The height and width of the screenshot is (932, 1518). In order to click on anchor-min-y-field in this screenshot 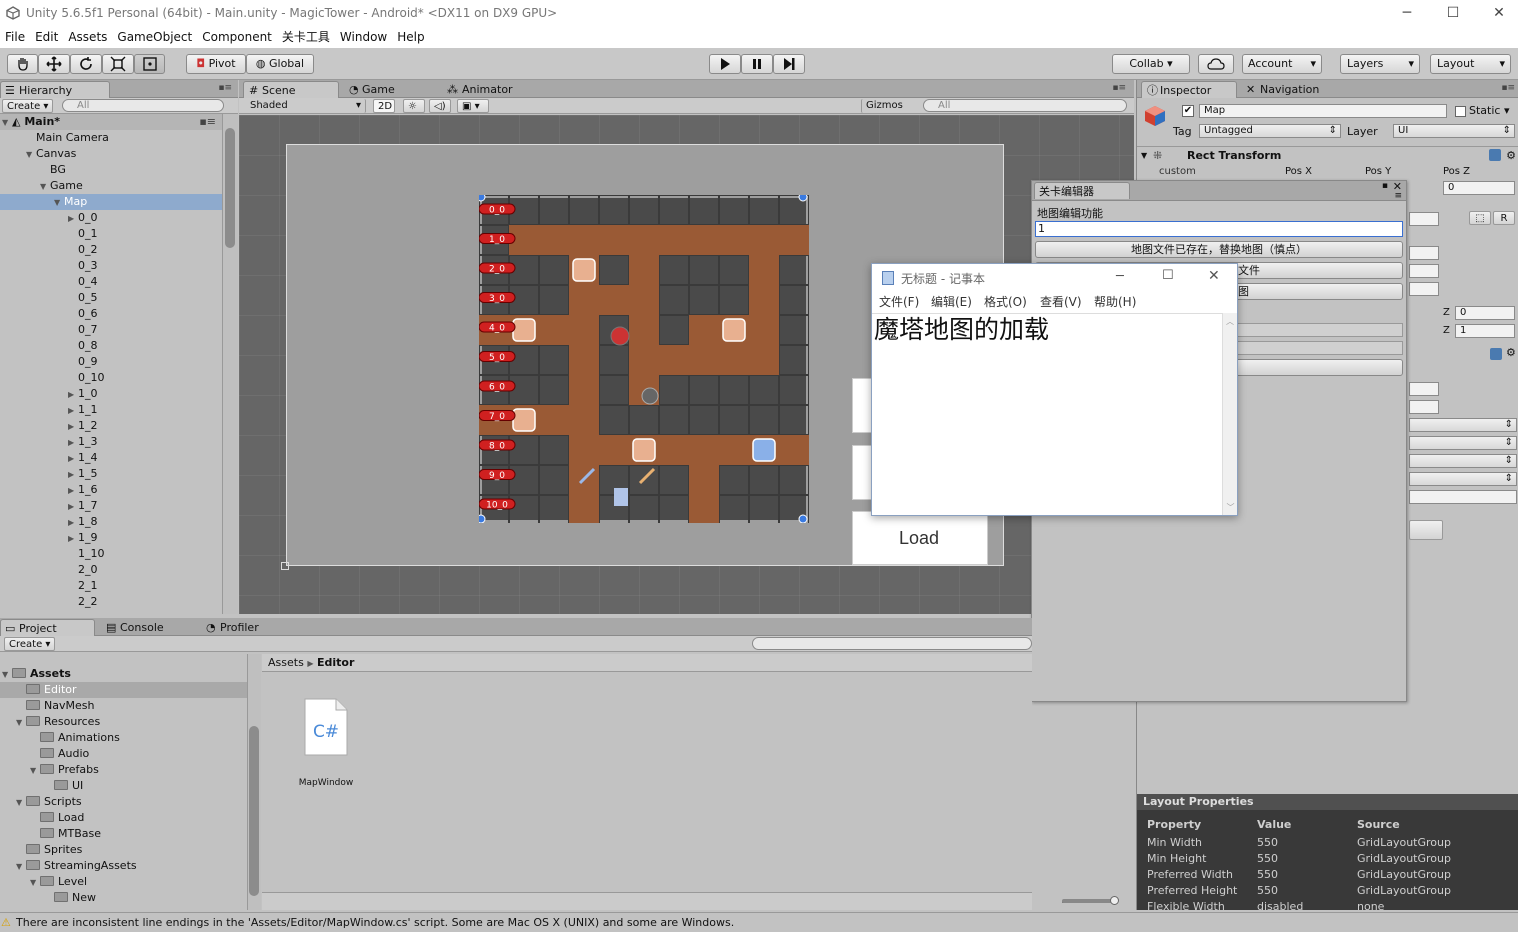, I will do `click(1424, 271)`.